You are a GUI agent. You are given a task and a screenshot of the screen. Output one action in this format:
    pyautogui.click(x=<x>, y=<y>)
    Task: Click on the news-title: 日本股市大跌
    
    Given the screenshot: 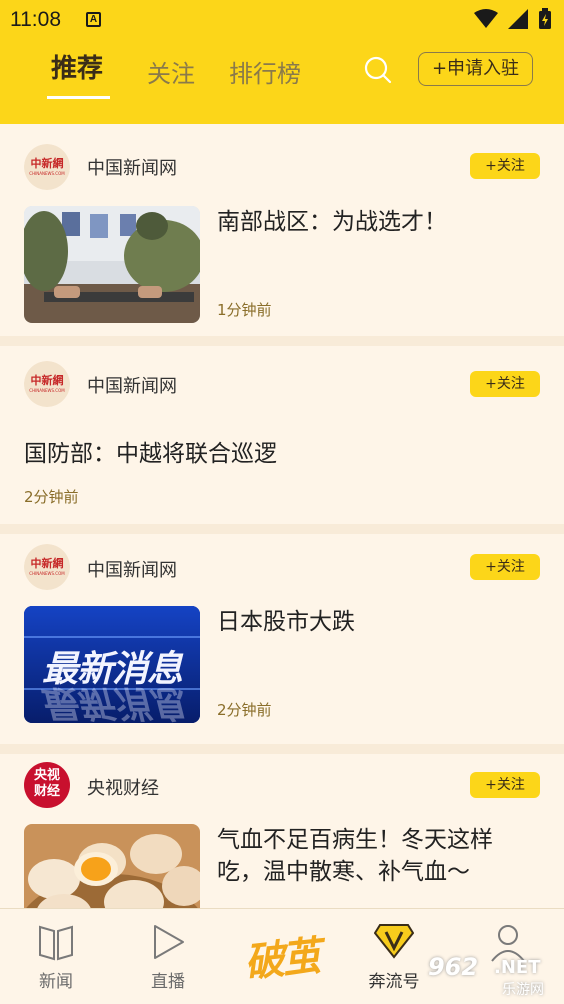 What is the action you would take?
    pyautogui.click(x=286, y=622)
    